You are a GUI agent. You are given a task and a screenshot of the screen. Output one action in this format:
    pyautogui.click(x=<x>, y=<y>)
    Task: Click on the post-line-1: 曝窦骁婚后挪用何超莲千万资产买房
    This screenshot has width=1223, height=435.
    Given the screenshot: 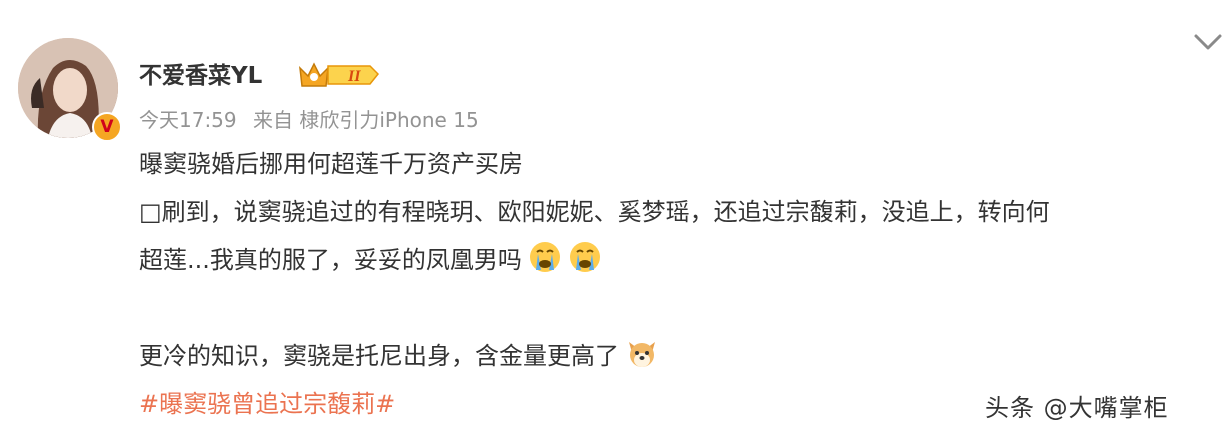 What is the action you would take?
    pyautogui.click(x=331, y=164)
    